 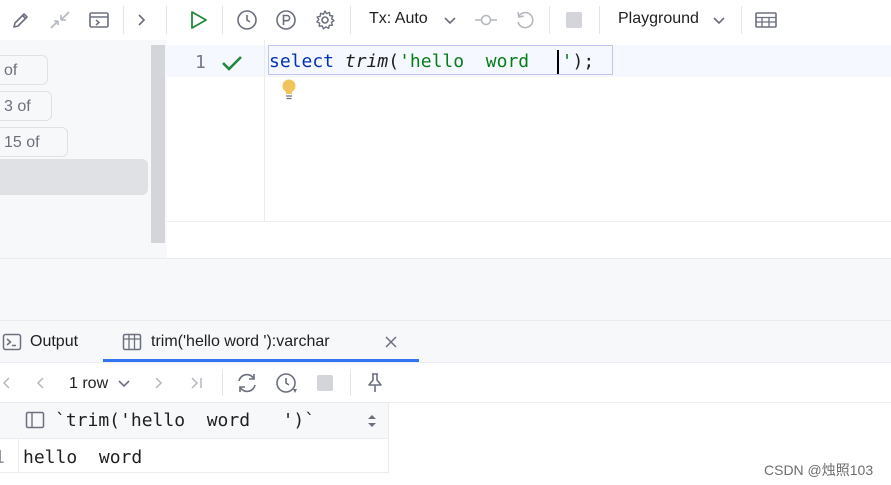 What do you see at coordinates (34, 154) in the screenshot?
I see `count-badge: 15 of 41` at bounding box center [34, 154].